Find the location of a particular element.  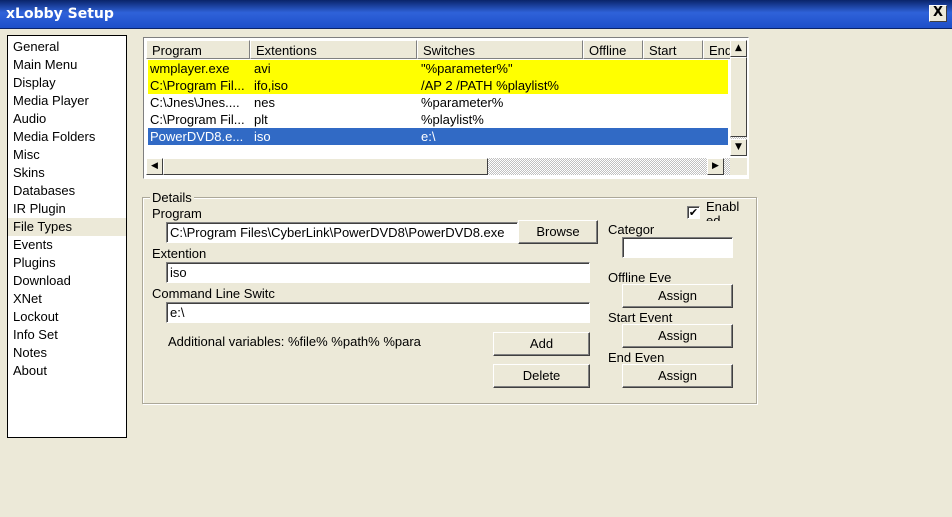

cell-extentions: ifo,iso is located at coordinates (271, 85).